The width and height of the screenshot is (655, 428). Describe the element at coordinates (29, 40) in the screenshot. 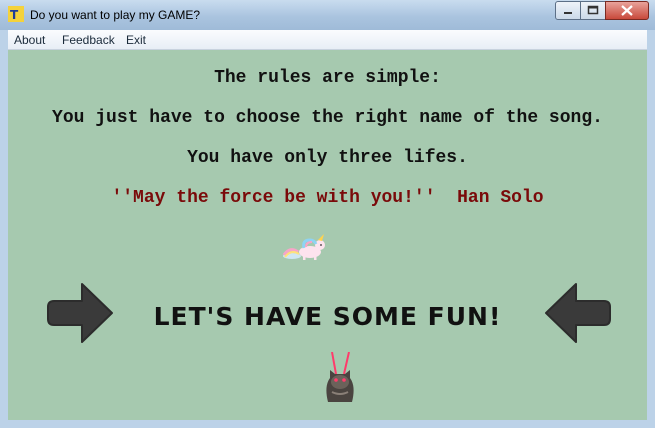

I see `menu-item-about: About` at that location.